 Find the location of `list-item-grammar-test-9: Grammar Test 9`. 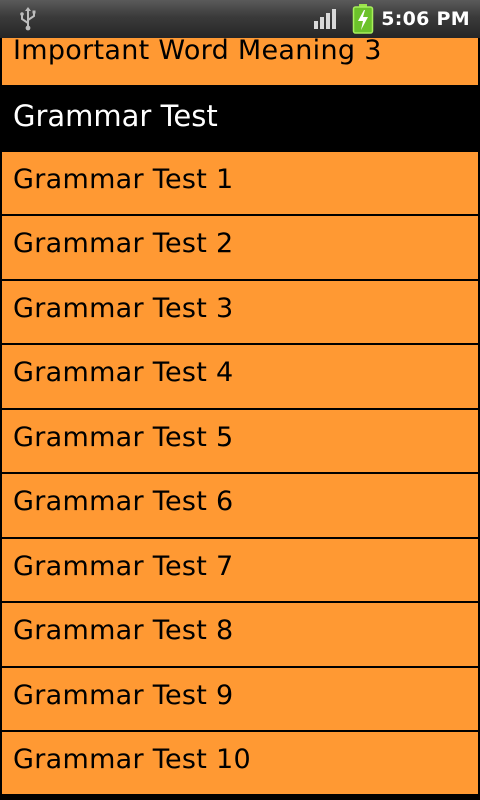

list-item-grammar-test-9: Grammar Test 9 is located at coordinates (240, 699).